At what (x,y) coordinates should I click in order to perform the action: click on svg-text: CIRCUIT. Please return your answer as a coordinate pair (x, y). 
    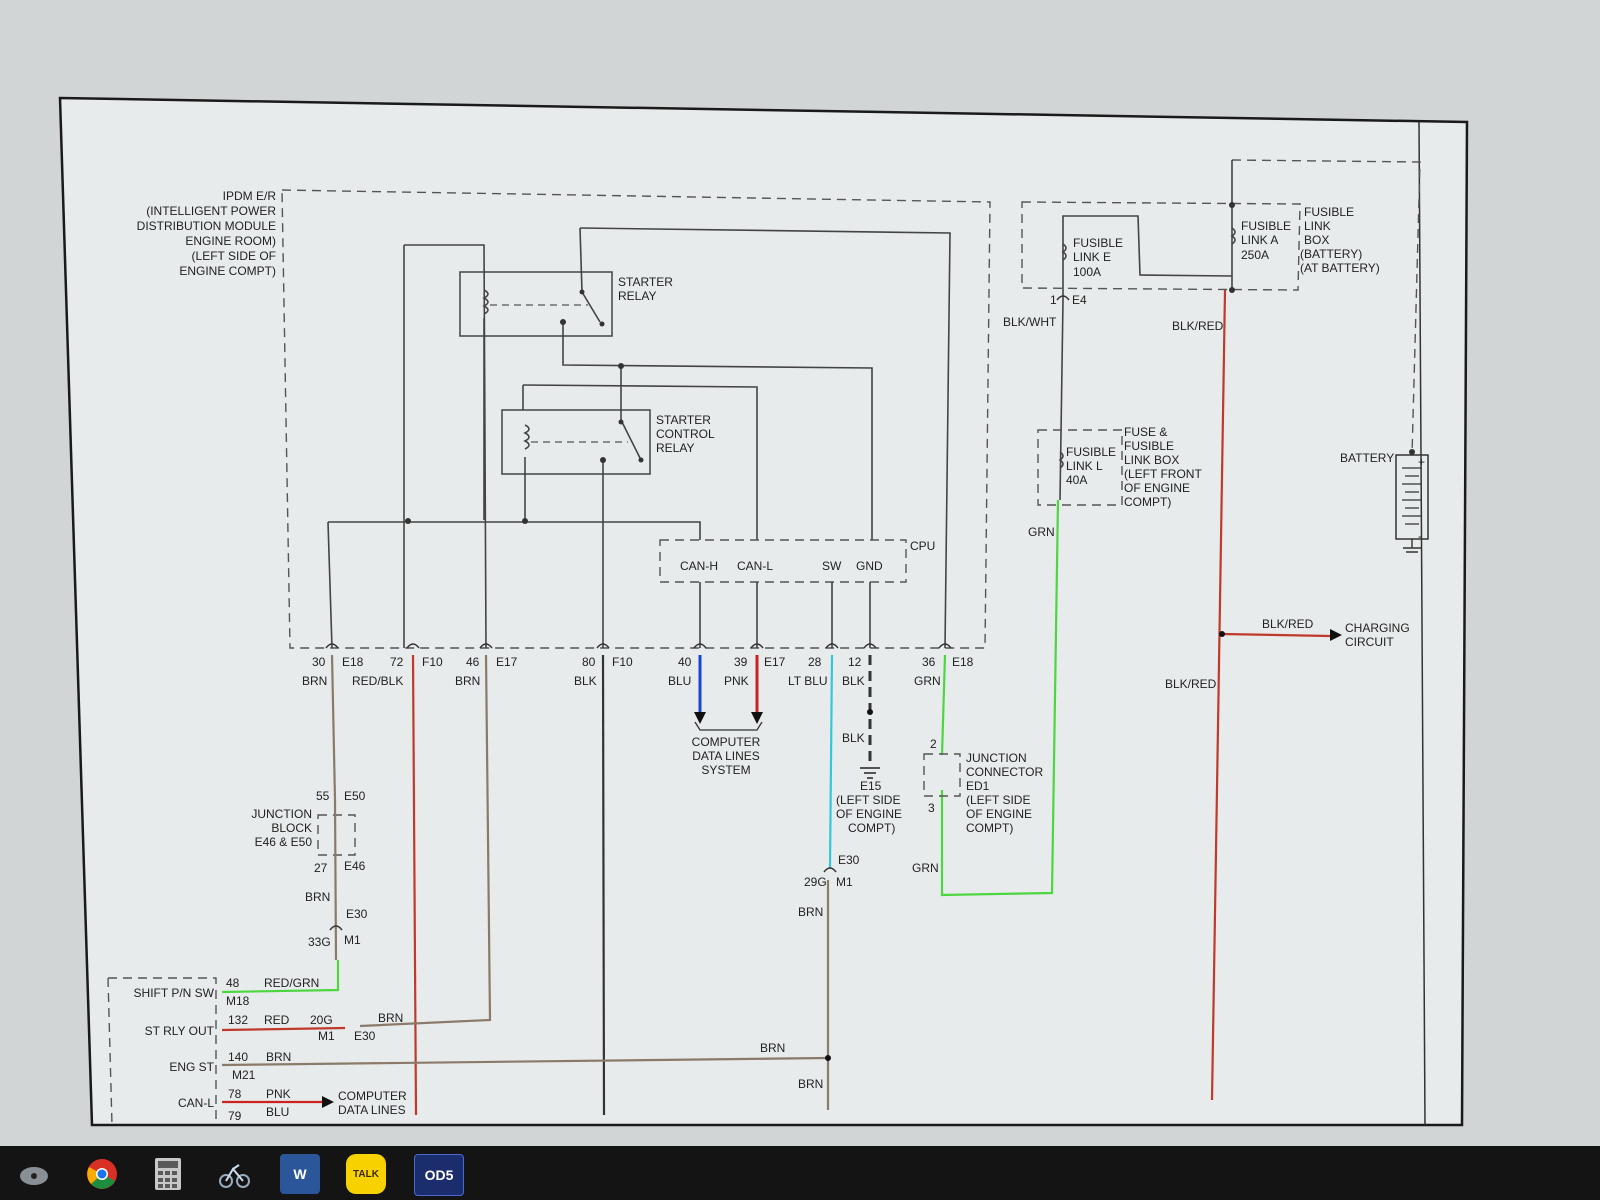
    Looking at the image, I should click on (1369, 642).